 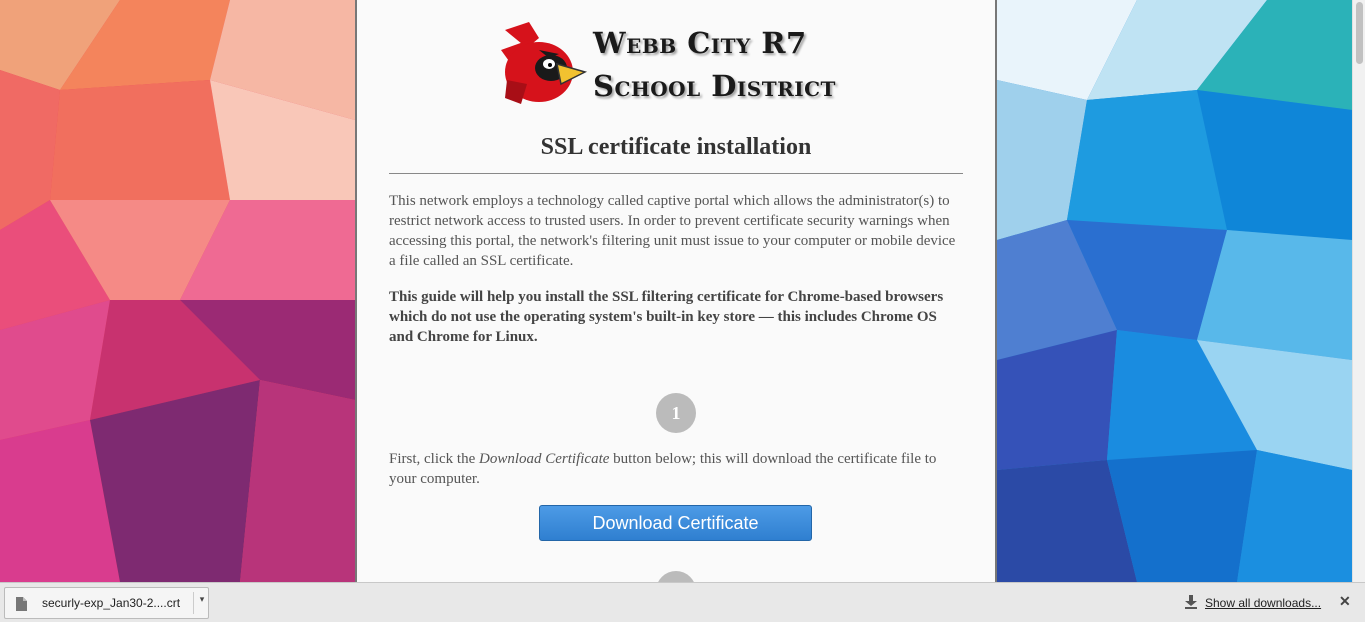 I want to click on title-divider, so click(x=676, y=173).